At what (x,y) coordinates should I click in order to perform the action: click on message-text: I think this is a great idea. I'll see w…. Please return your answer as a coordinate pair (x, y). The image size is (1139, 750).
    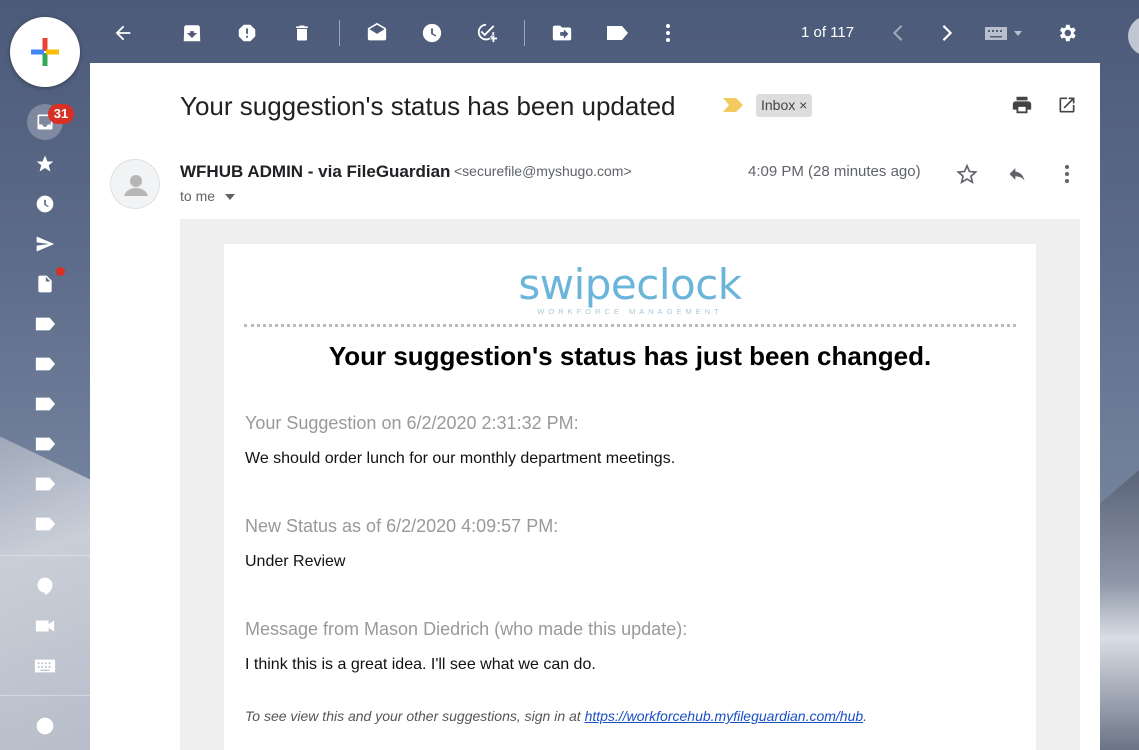
    Looking at the image, I should click on (420, 664).